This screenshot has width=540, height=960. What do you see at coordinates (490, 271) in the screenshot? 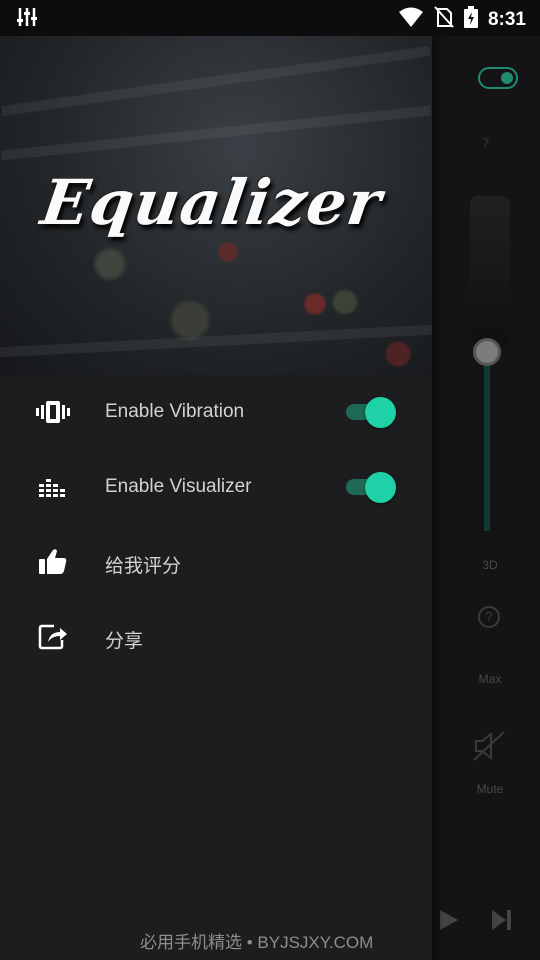
I see `effect-knob` at bounding box center [490, 271].